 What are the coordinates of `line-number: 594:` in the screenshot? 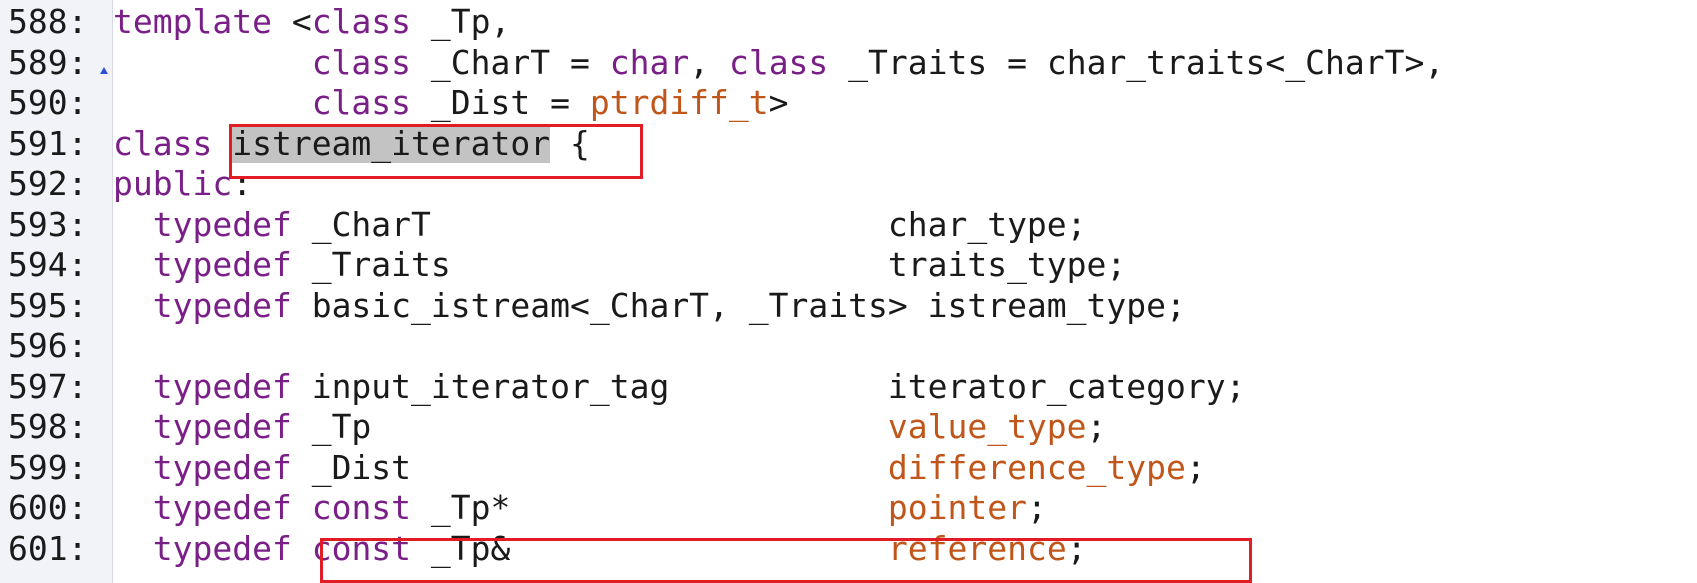 It's located at (48, 264).